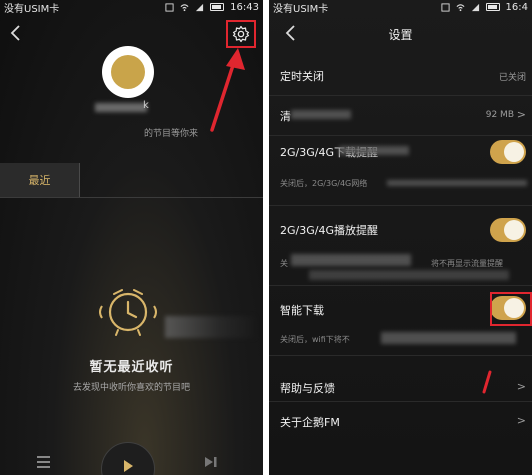 The image size is (532, 475). I want to click on play-alert-toggle, so click(508, 230).